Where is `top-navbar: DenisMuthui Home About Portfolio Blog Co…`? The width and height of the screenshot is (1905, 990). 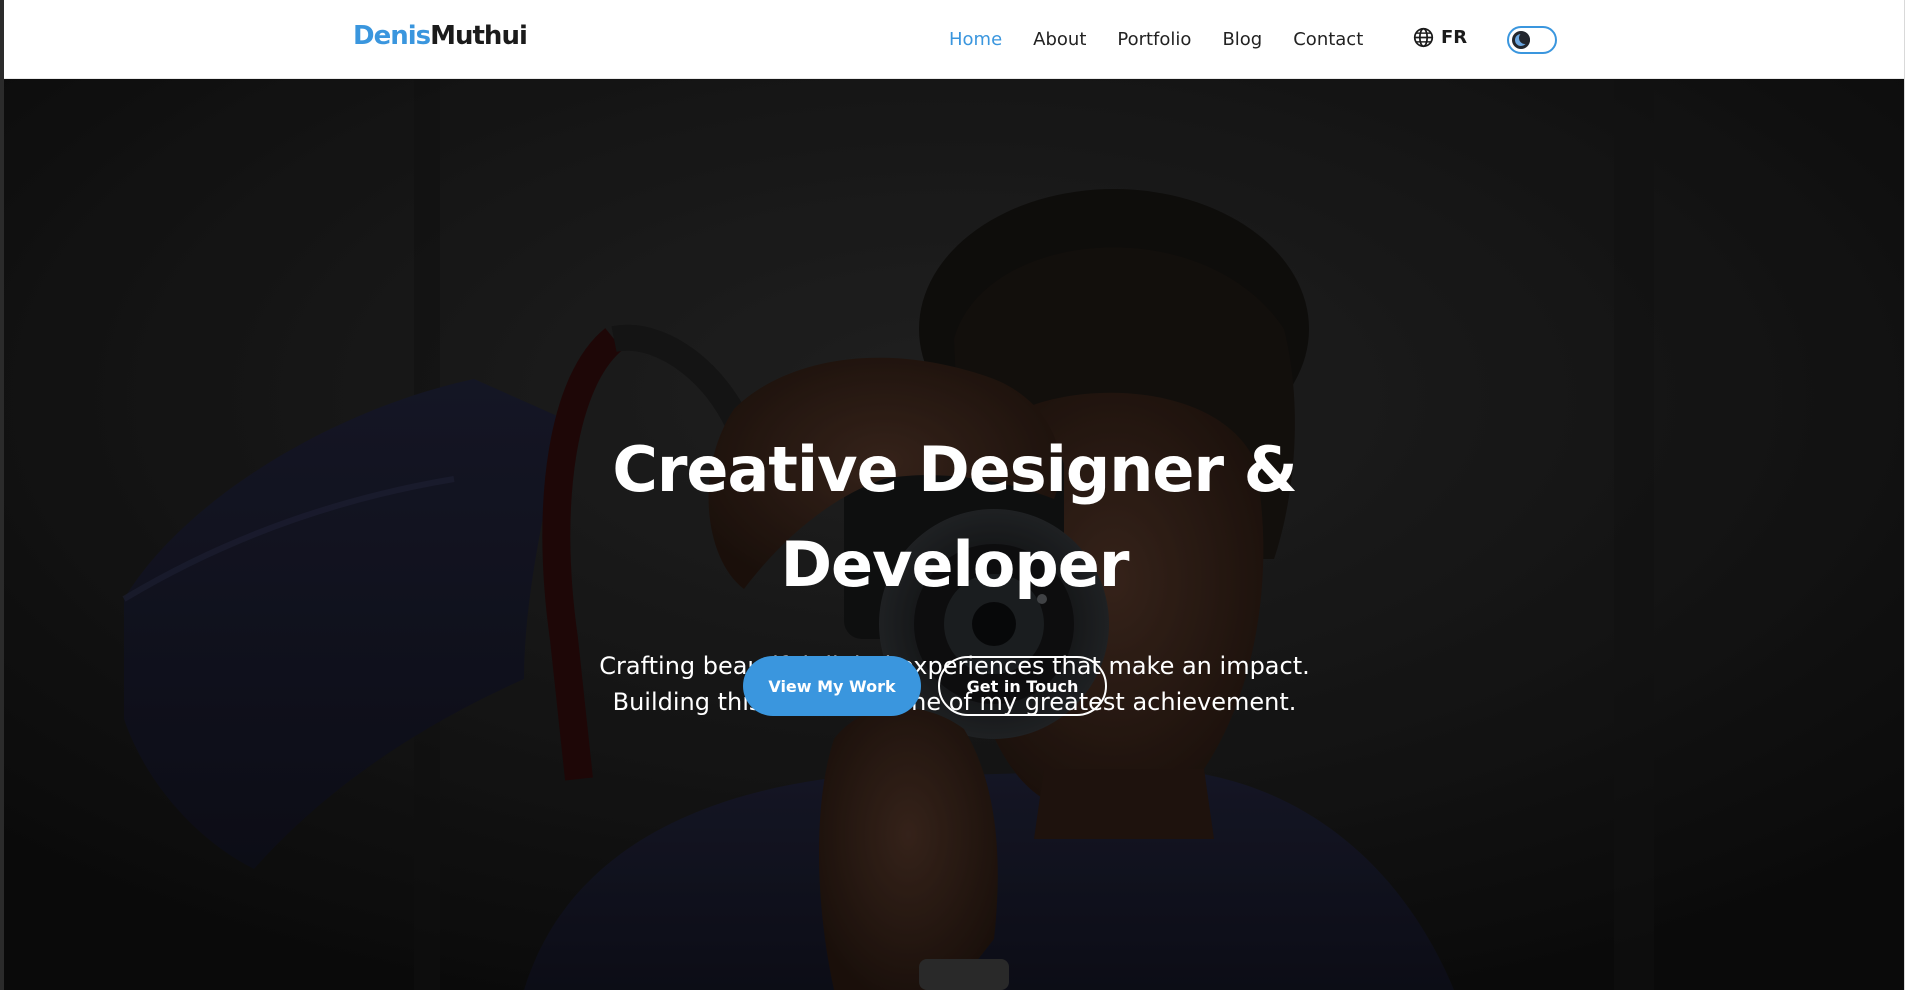
top-navbar: DenisMuthui Home About Portfolio Blog Co… is located at coordinates (954, 39).